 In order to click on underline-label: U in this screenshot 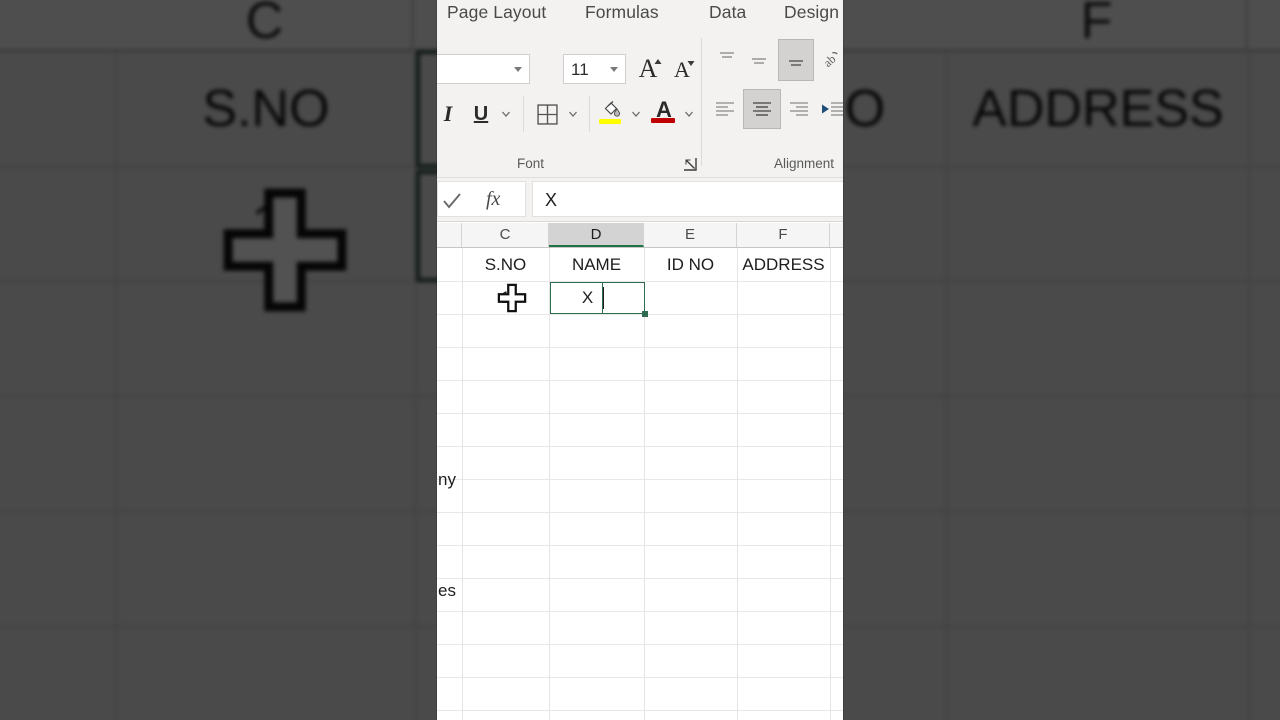, I will do `click(481, 114)`.